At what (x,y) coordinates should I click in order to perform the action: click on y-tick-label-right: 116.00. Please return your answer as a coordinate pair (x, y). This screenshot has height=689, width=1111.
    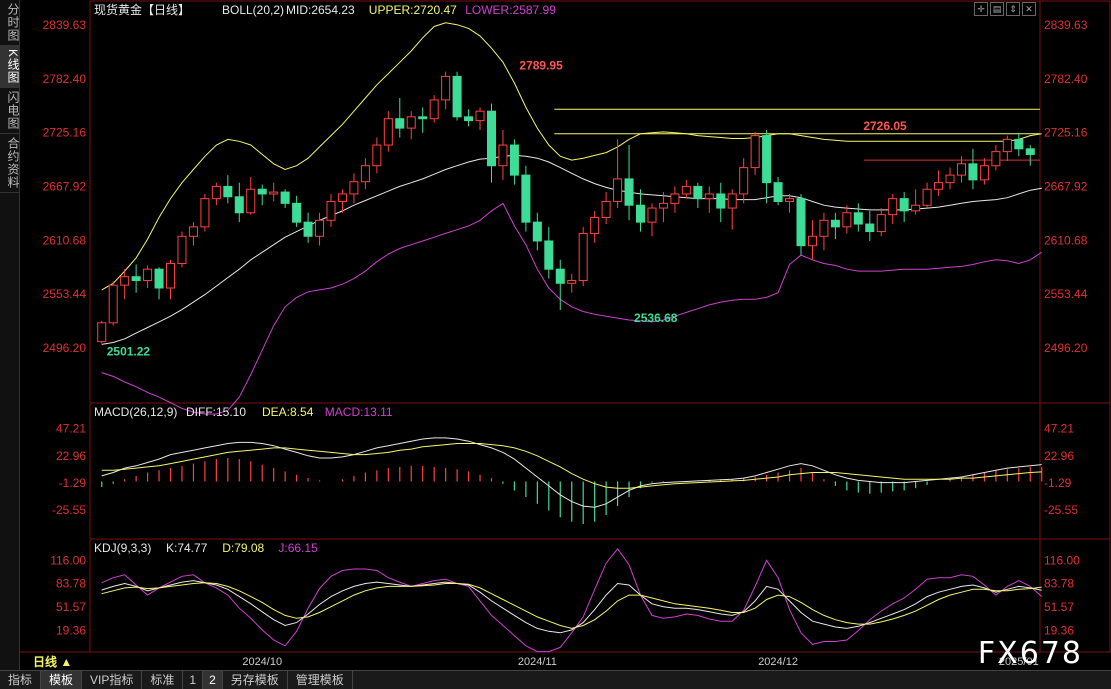
    Looking at the image, I should click on (1062, 560).